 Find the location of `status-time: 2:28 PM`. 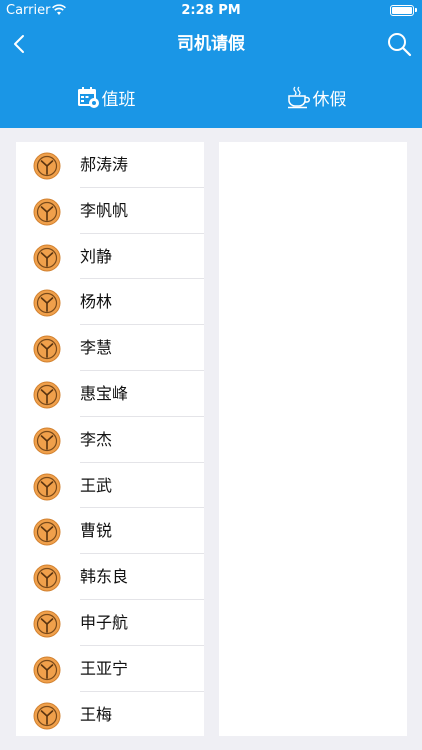

status-time: 2:28 PM is located at coordinates (211, 10).